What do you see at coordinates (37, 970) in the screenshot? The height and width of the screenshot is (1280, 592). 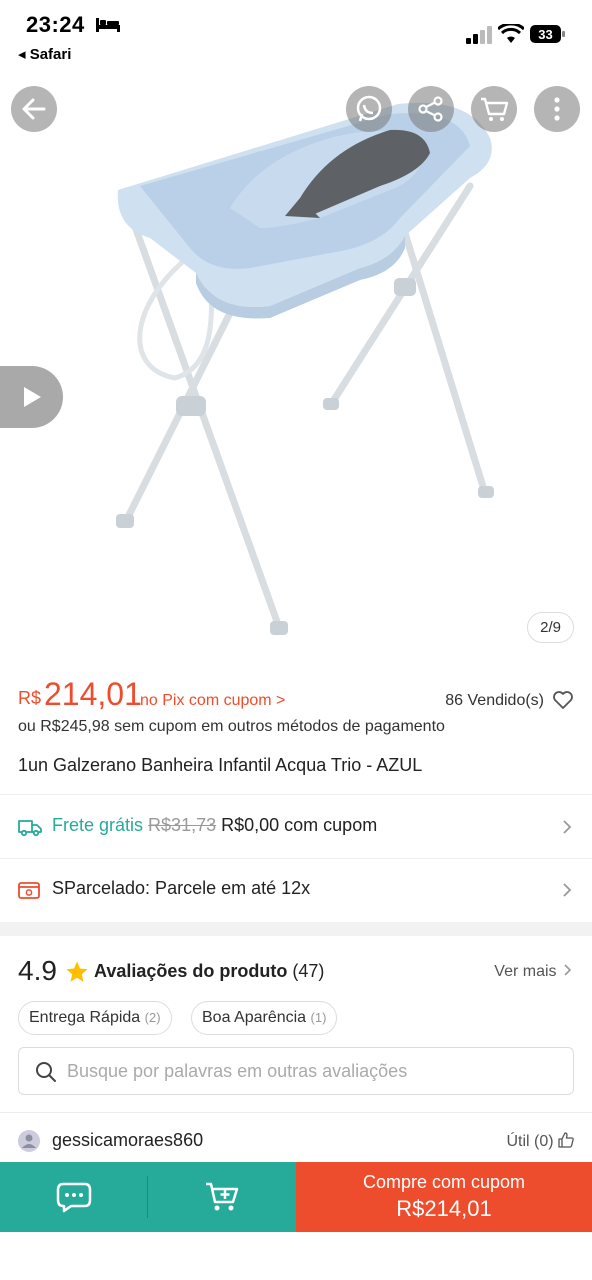 I see `rating-value: 4.9` at bounding box center [37, 970].